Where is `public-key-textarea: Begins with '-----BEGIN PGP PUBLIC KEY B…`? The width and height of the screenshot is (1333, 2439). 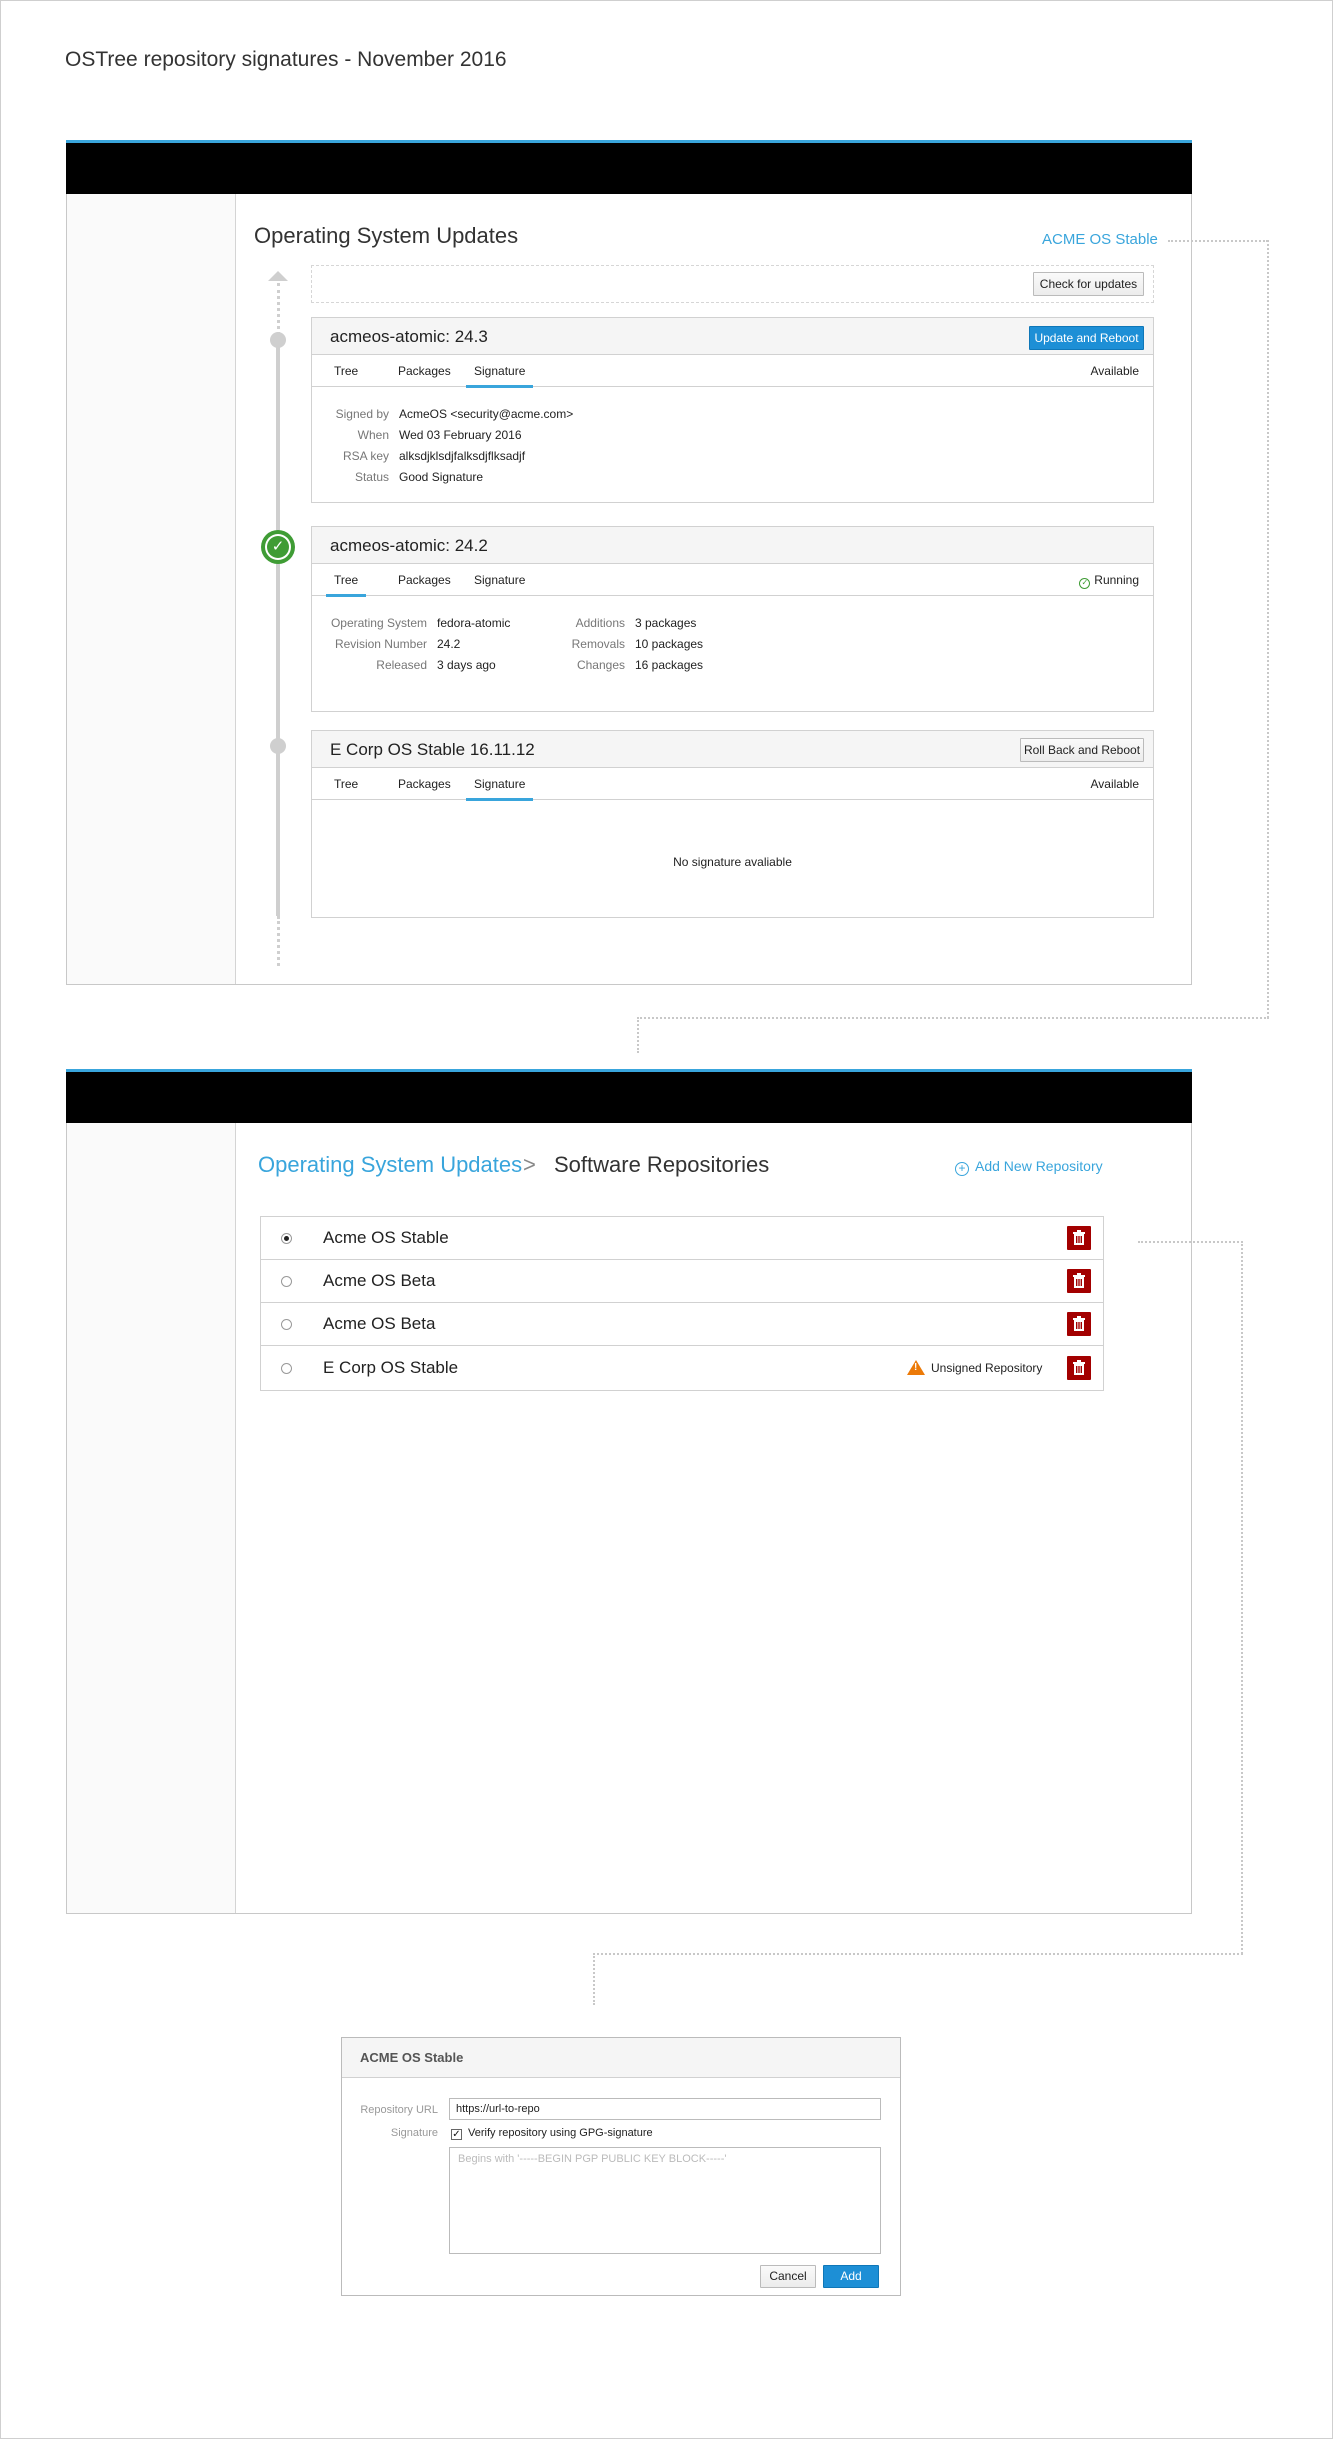
public-key-textarea: Begins with '-----BEGIN PGP PUBLIC KEY B… is located at coordinates (665, 2200).